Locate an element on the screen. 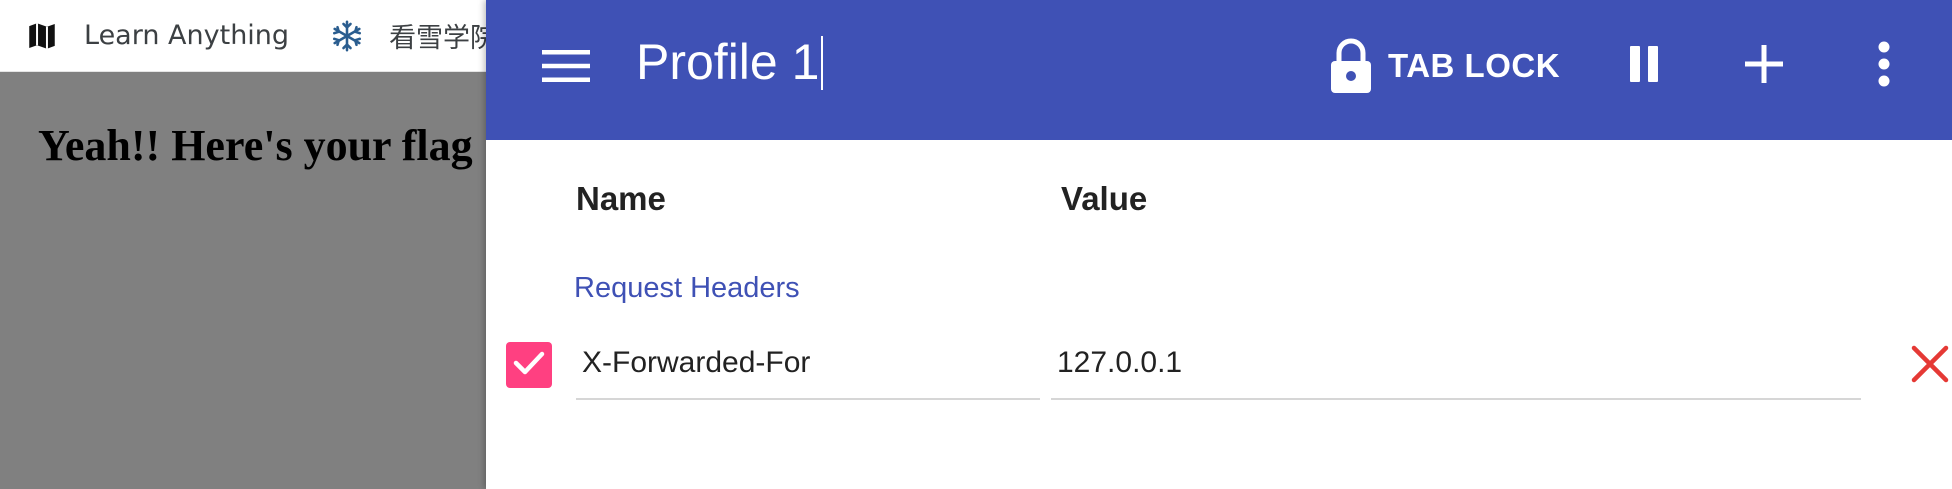 This screenshot has width=1952, height=489. tab-lock-label: TAB LOCK is located at coordinates (1474, 65).